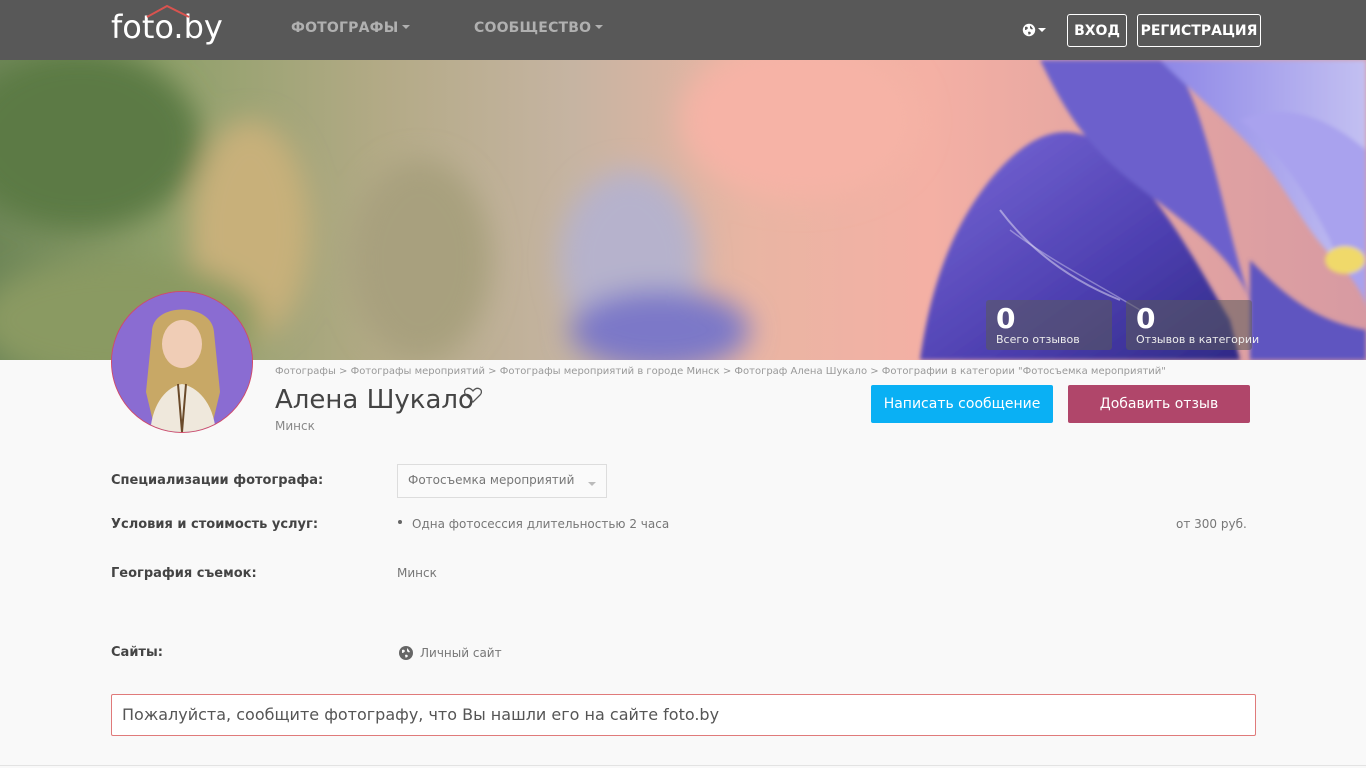  Describe the element at coordinates (1146, 318) in the screenshot. I see `category-reviews-count: 0` at that location.